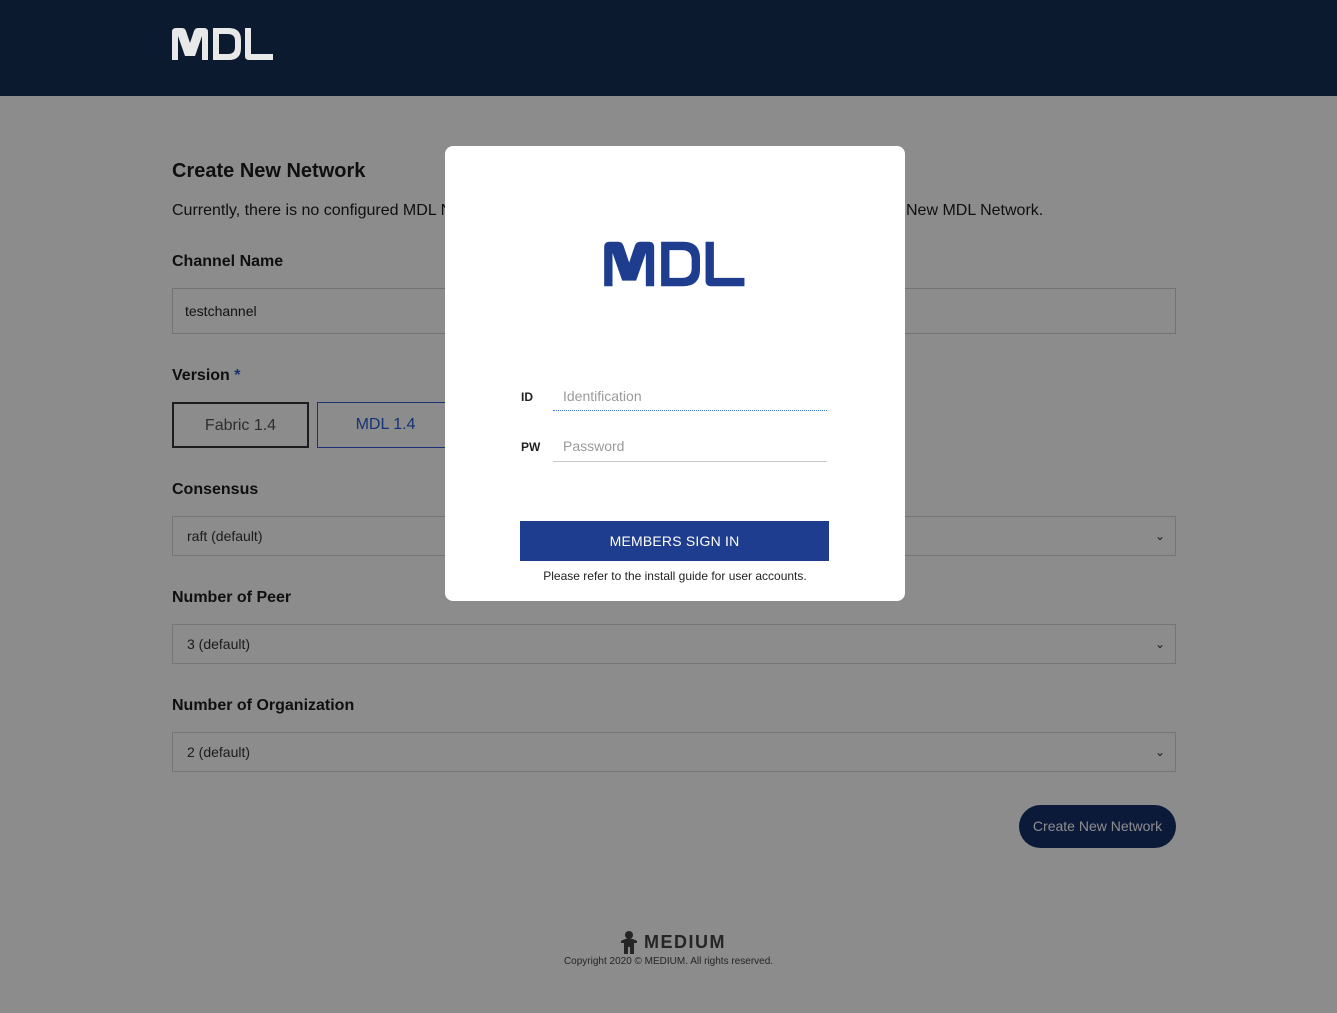  Describe the element at coordinates (668, 48) in the screenshot. I see `top-nav-bar` at that location.